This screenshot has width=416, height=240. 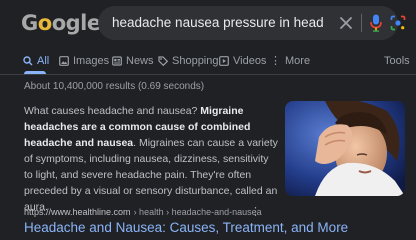 What do you see at coordinates (117, 61) in the screenshot?
I see `news-icon` at bounding box center [117, 61].